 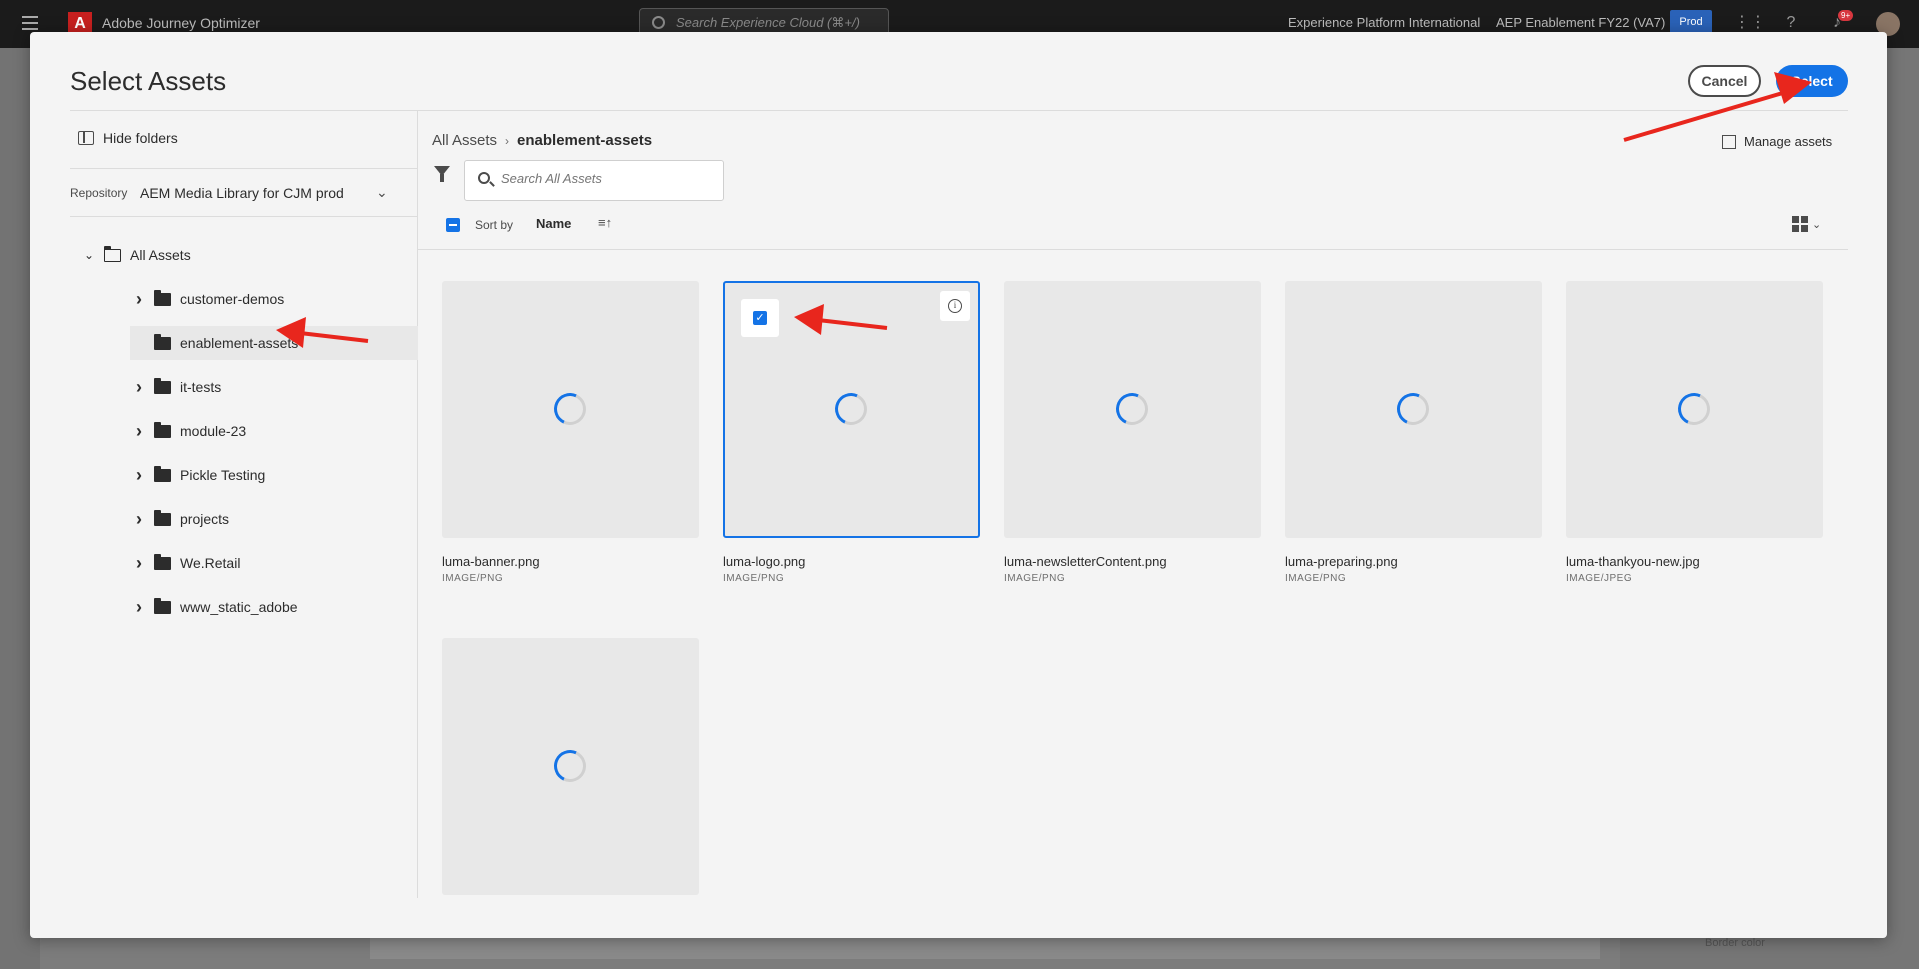 I want to click on select-button: Select, so click(x=1812, y=81).